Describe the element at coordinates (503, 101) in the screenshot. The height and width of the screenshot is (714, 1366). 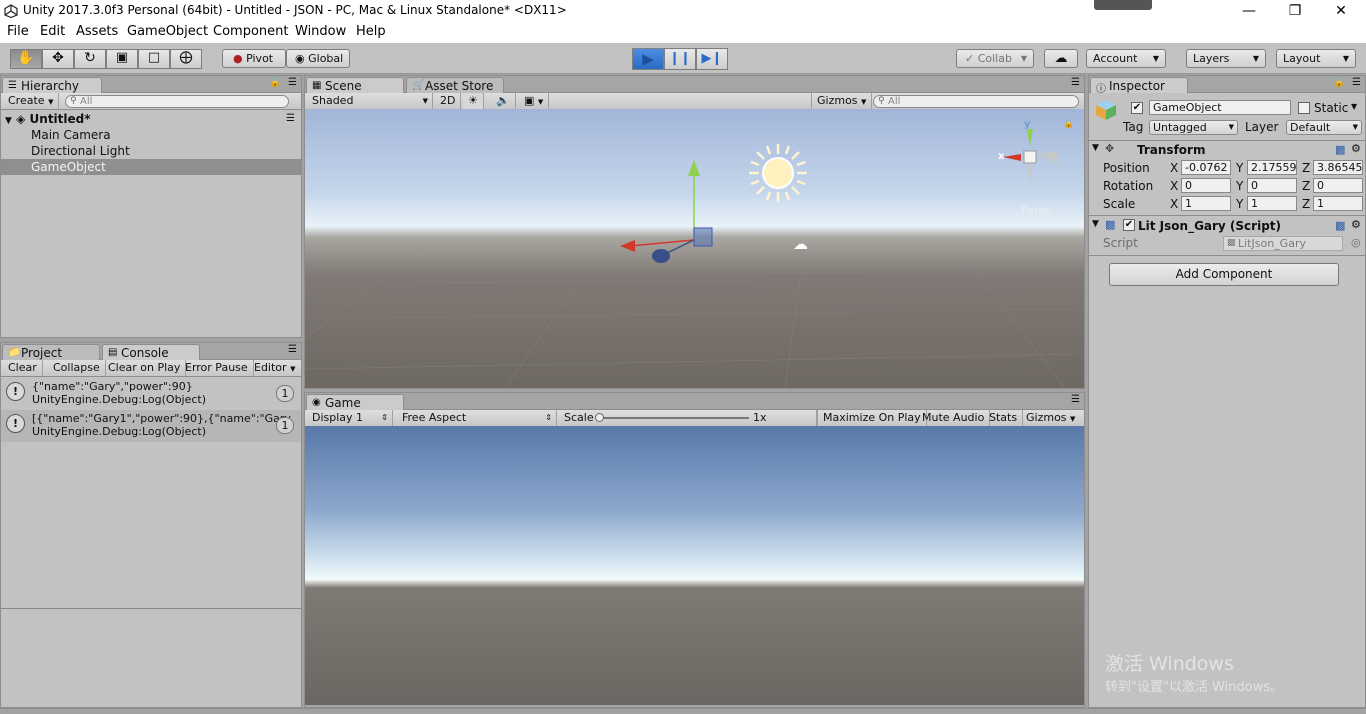
I see `audio-toggle: 🔈` at that location.